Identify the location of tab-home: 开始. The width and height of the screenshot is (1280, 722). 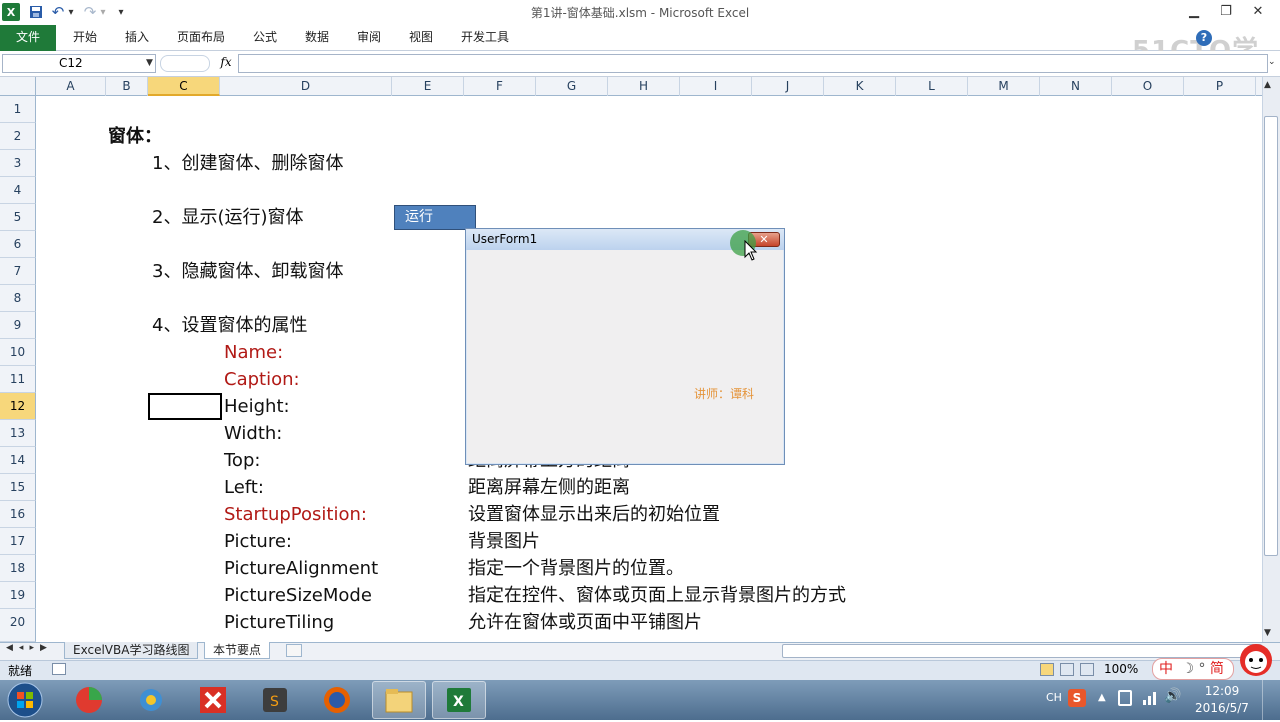
(85, 37).